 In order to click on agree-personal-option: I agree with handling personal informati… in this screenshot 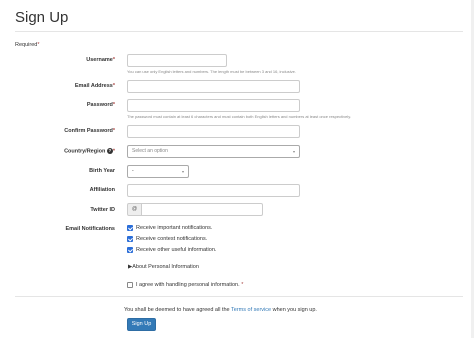, I will do `click(185, 285)`.